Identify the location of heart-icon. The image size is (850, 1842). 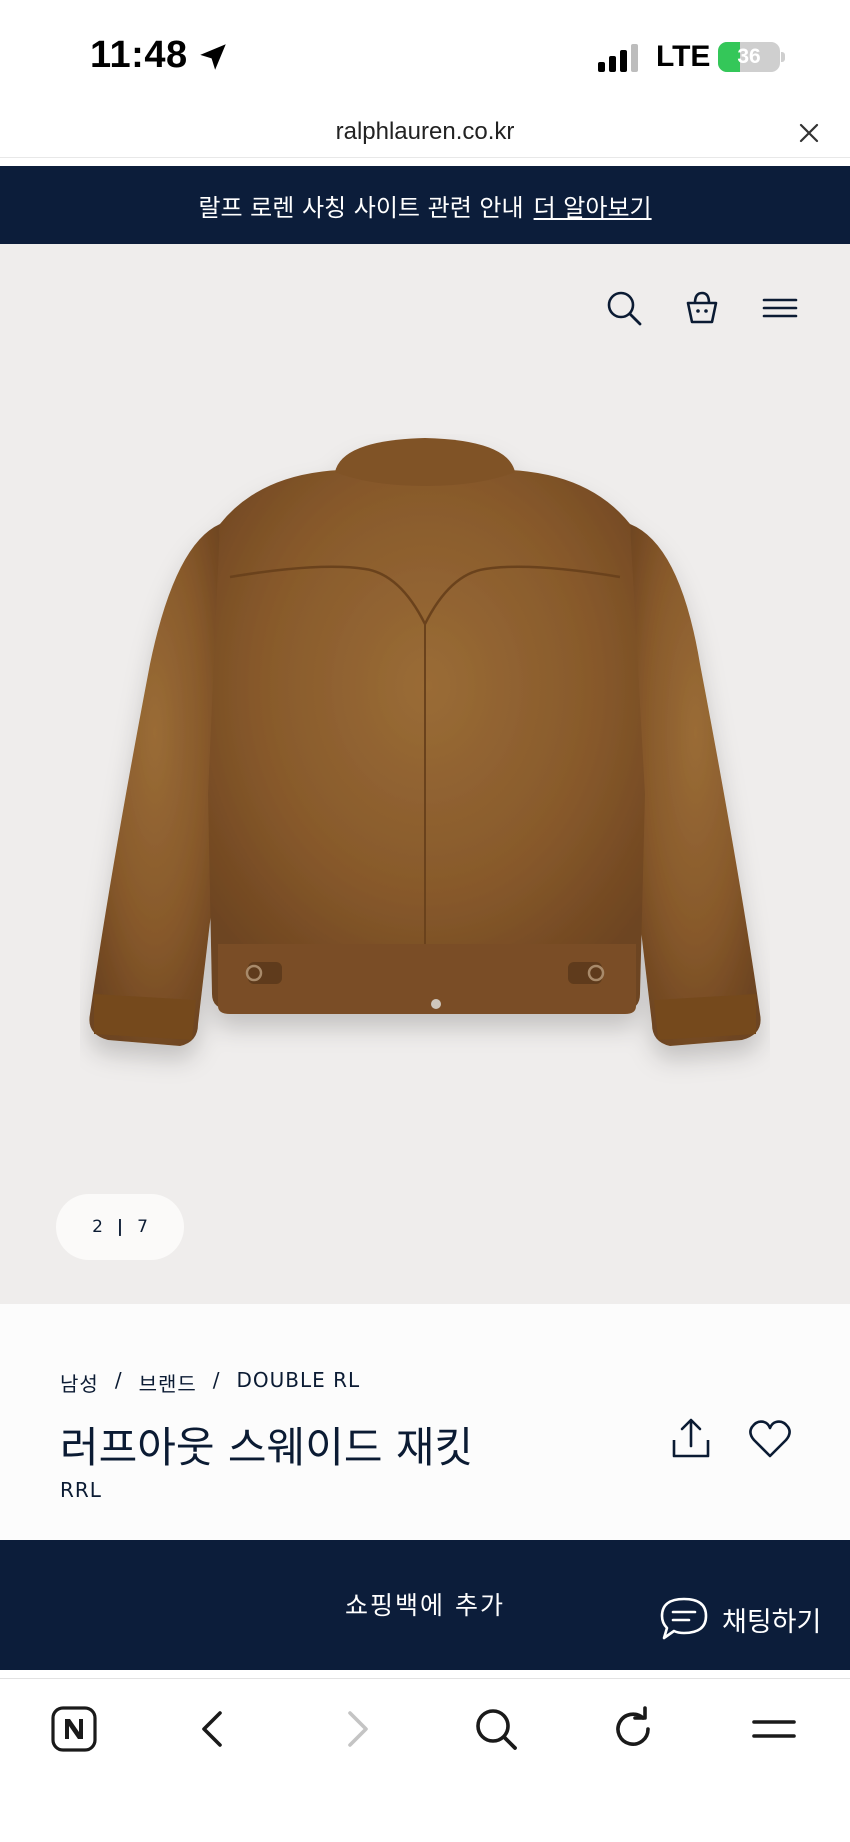
(770, 1439).